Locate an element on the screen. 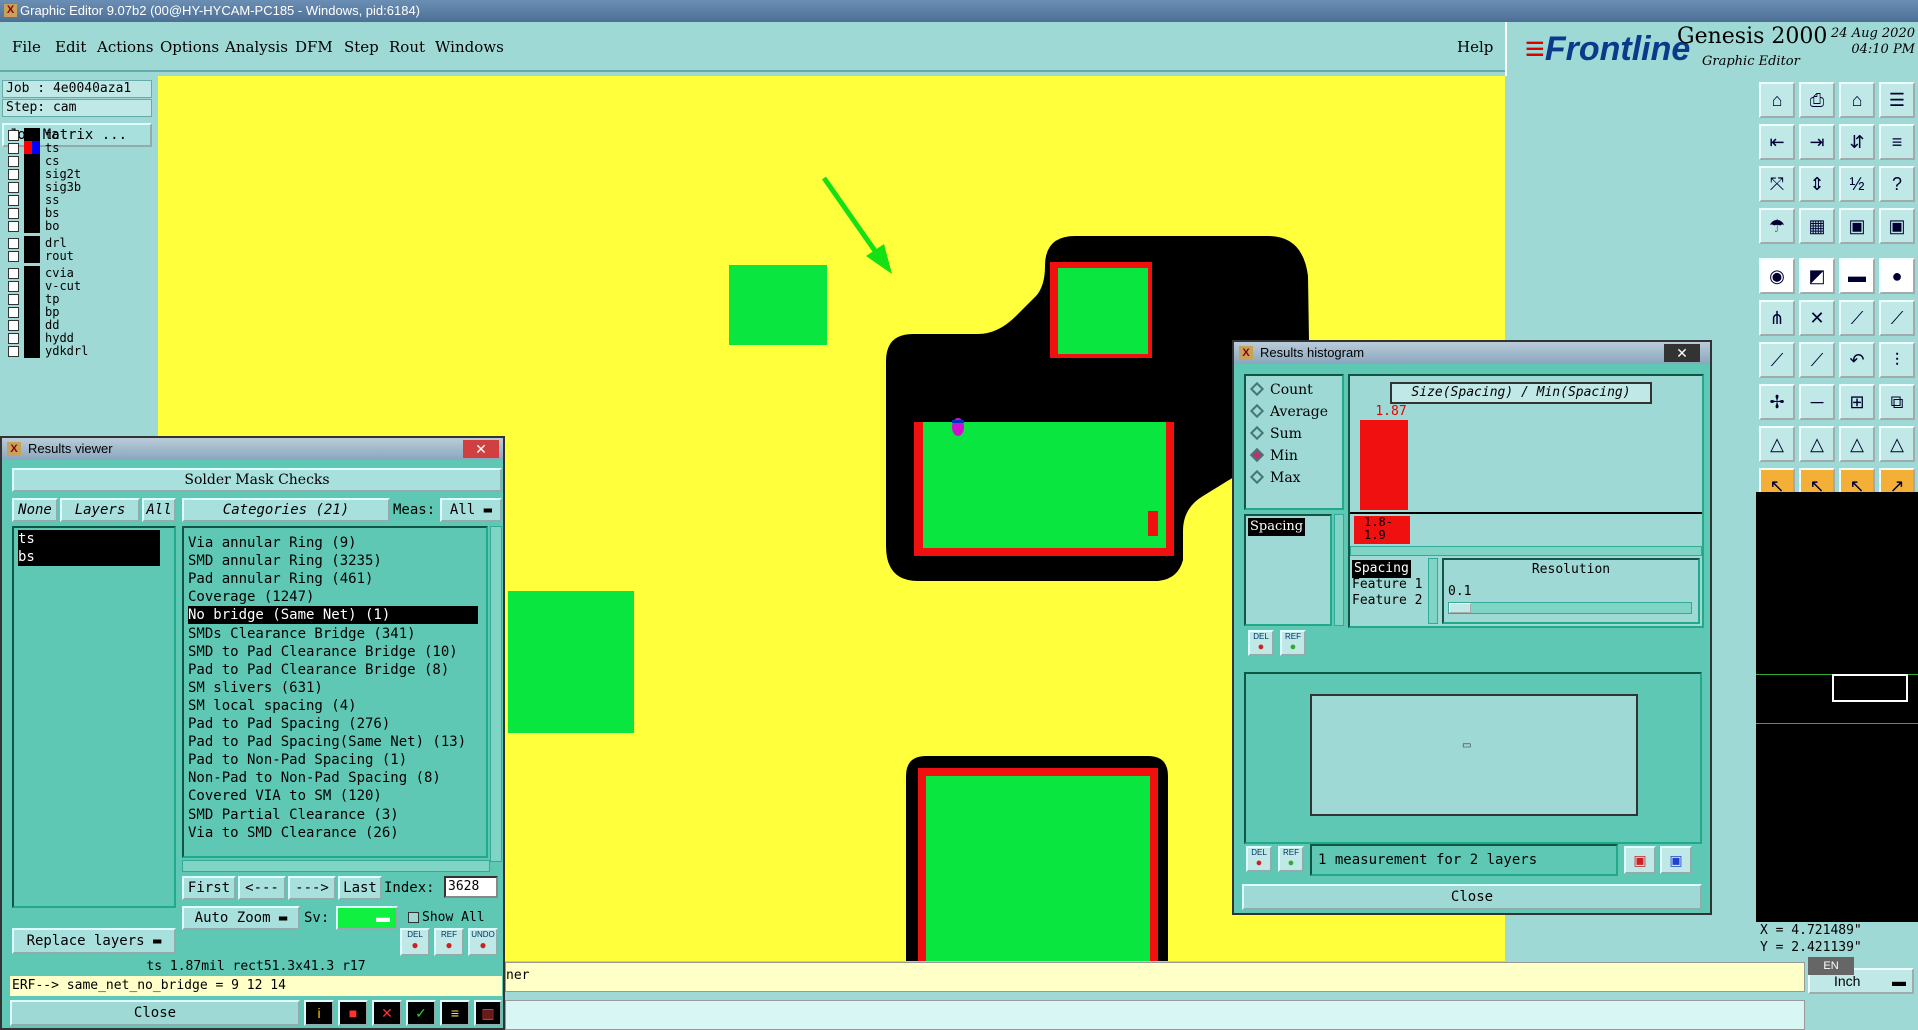 The width and height of the screenshot is (1918, 1030). layer-name: sig3b is located at coordinates (83, 187).